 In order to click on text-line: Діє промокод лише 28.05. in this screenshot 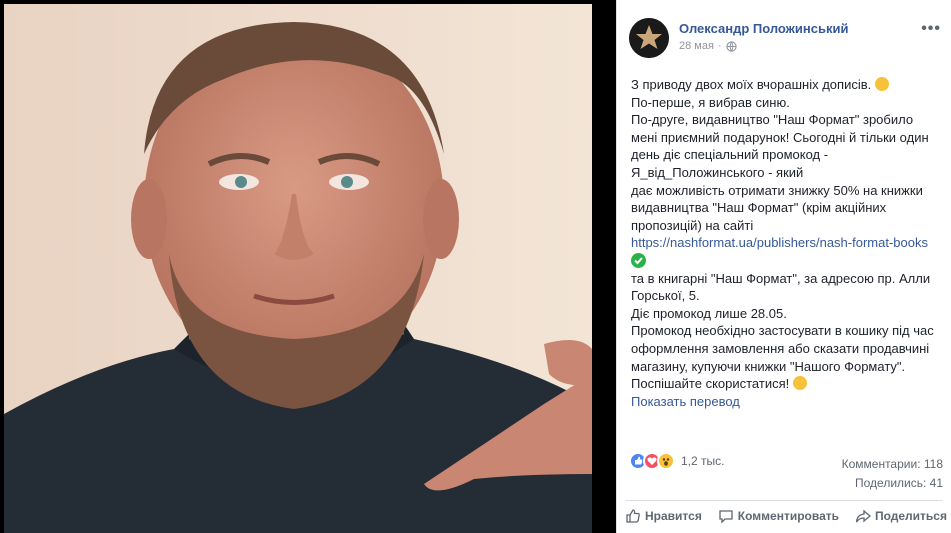, I will do `click(709, 313)`.